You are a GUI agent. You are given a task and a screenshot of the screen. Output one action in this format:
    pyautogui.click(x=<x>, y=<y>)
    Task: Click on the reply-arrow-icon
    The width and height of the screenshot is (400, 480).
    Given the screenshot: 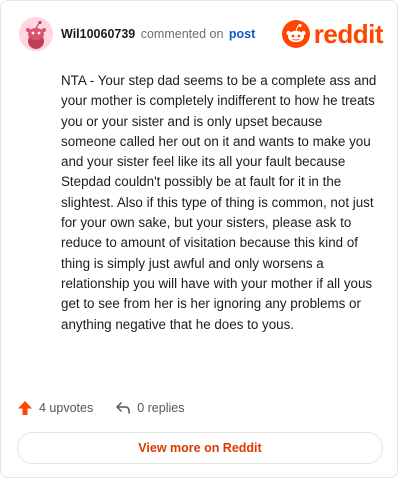 What is the action you would take?
    pyautogui.click(x=123, y=408)
    